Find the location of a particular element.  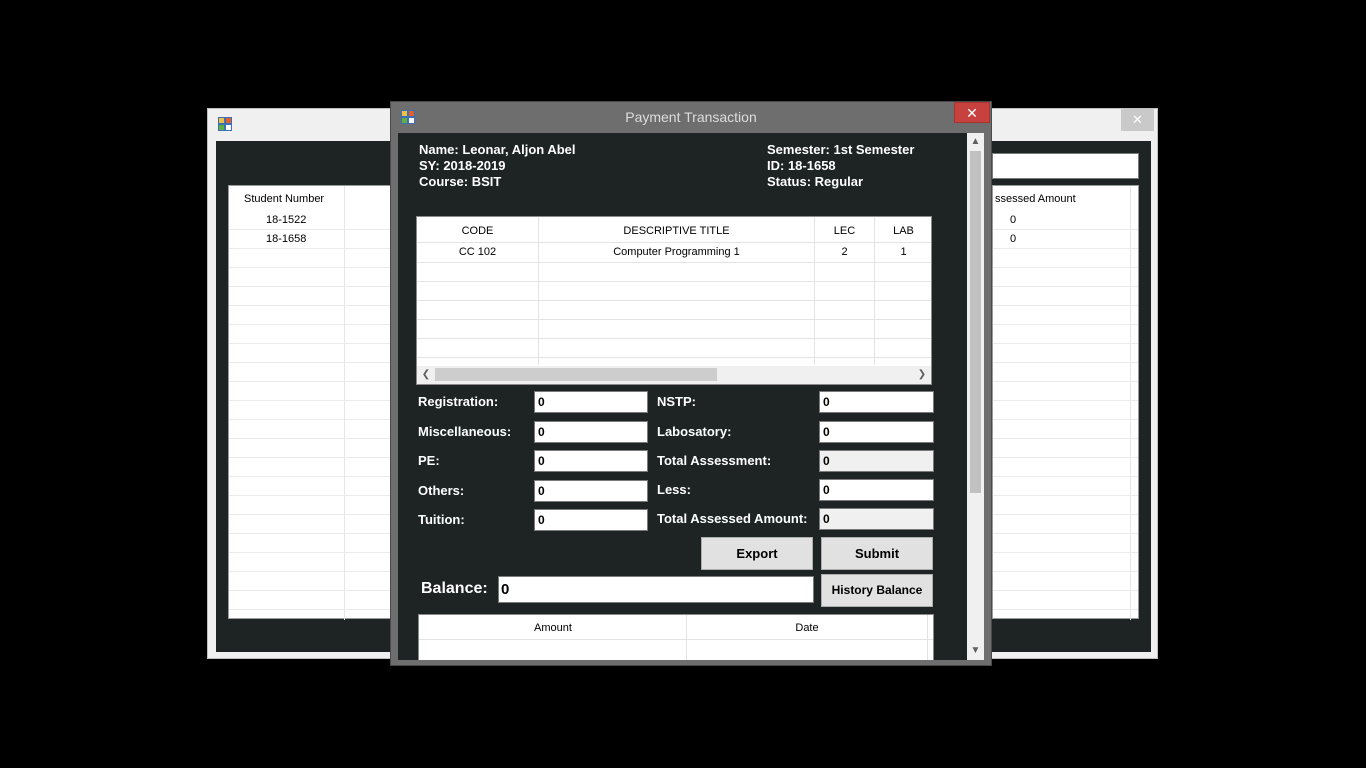

miscellaneous-field: 0 is located at coordinates (591, 432).